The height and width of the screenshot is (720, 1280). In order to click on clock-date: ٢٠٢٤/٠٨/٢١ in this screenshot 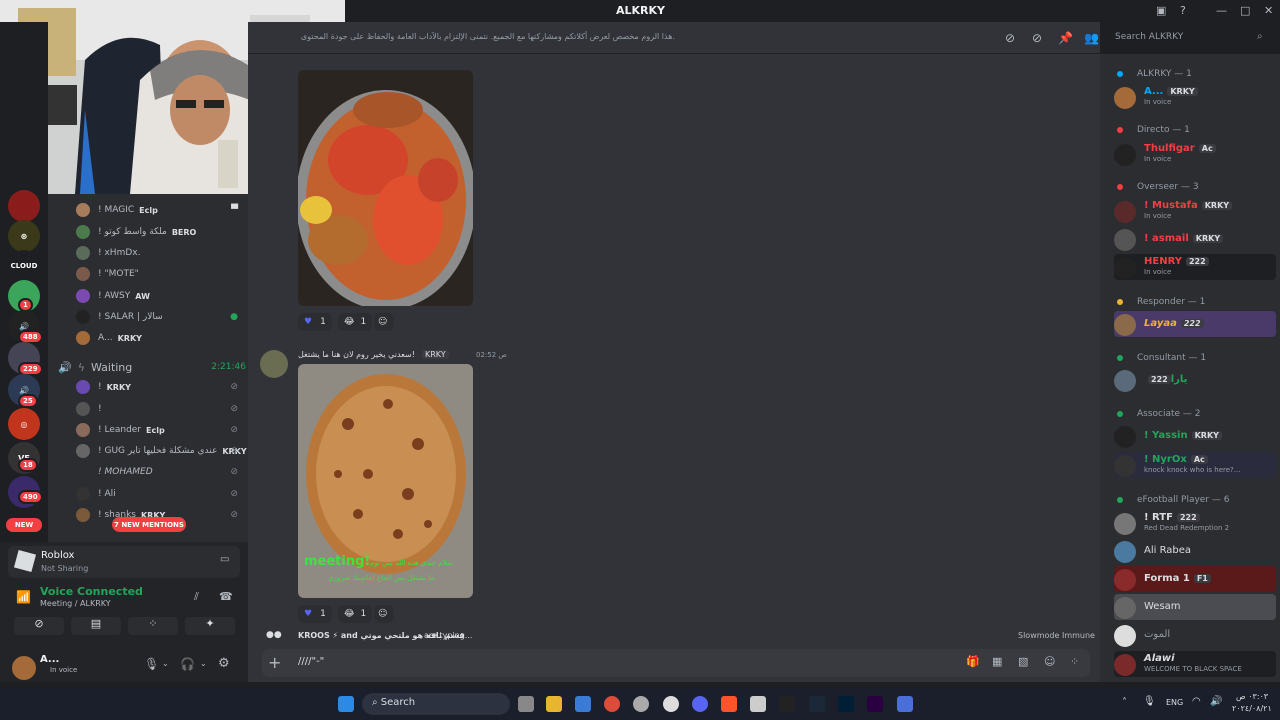, I will do `click(1252, 708)`.